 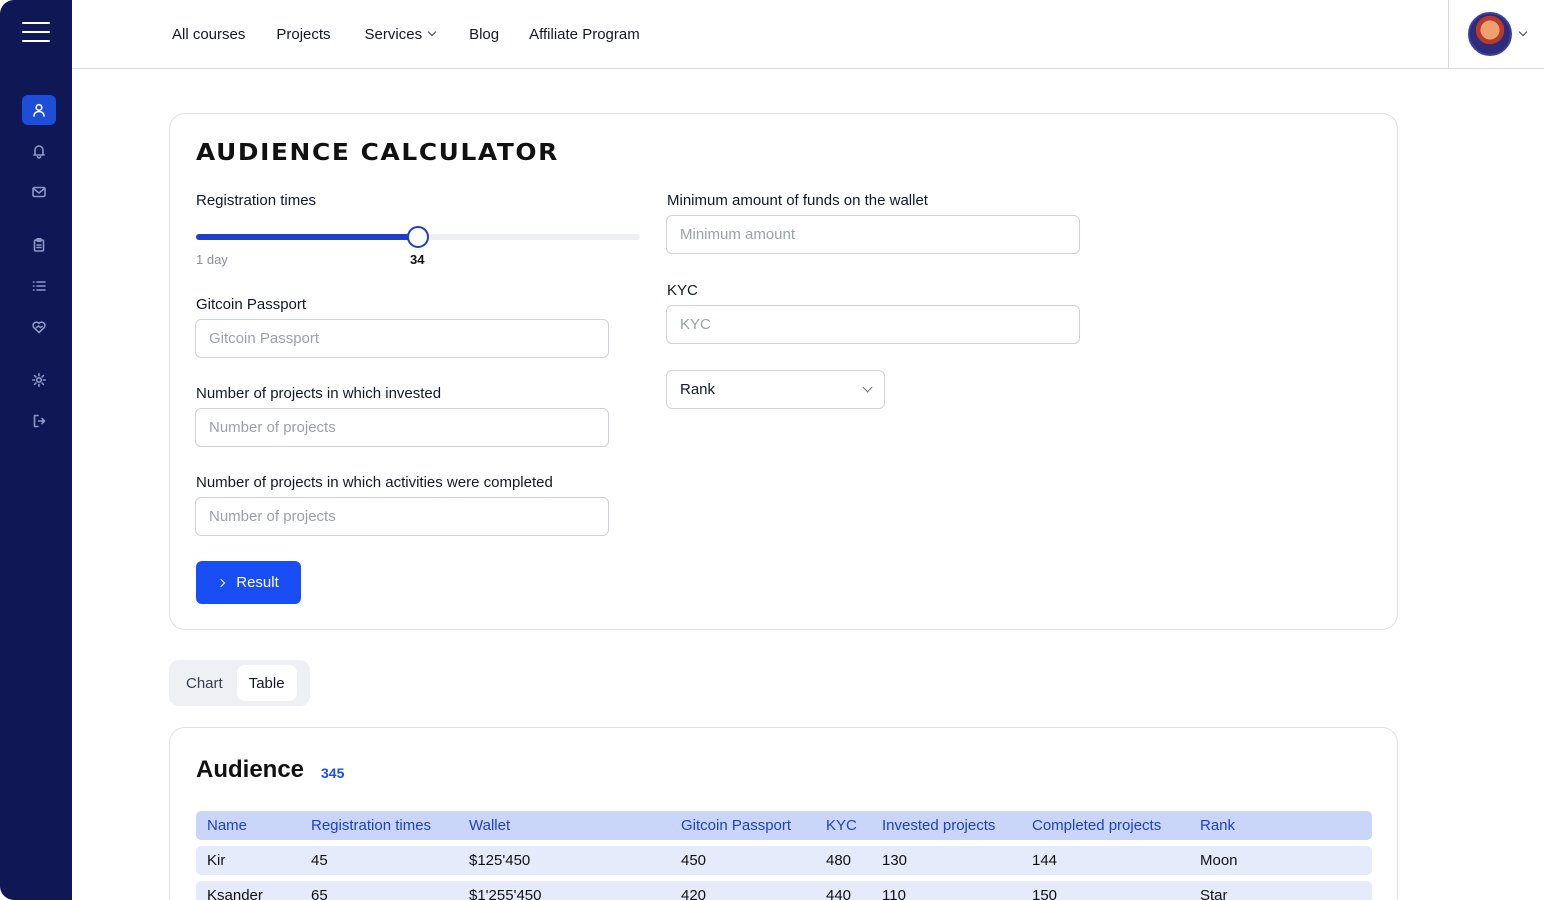 I want to click on column-header: Registration times, so click(x=379, y=825).